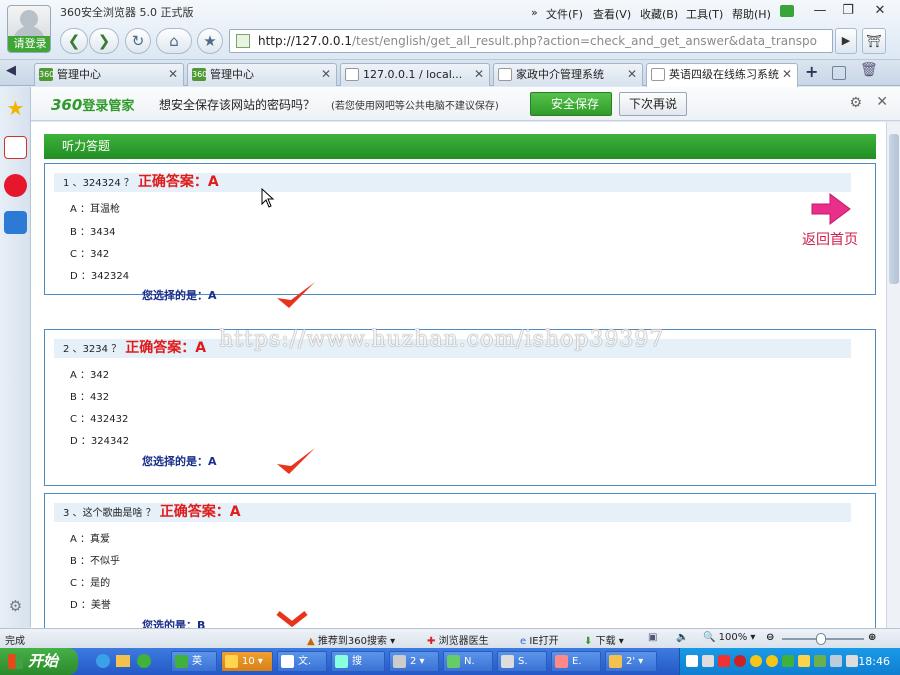 This screenshot has width=900, height=675. Describe the element at coordinates (99, 419) in the screenshot. I see `option-c: C ：432432` at that location.